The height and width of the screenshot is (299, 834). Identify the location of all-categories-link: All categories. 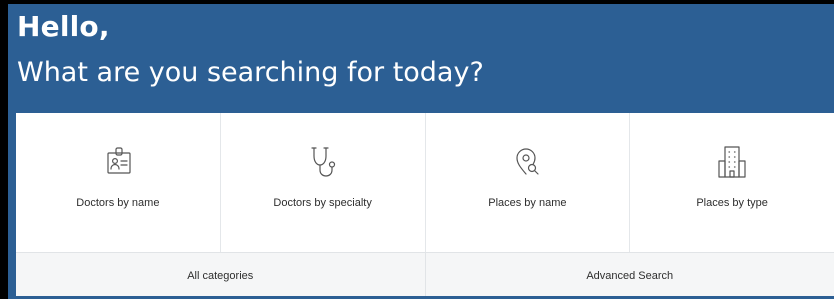
(221, 276).